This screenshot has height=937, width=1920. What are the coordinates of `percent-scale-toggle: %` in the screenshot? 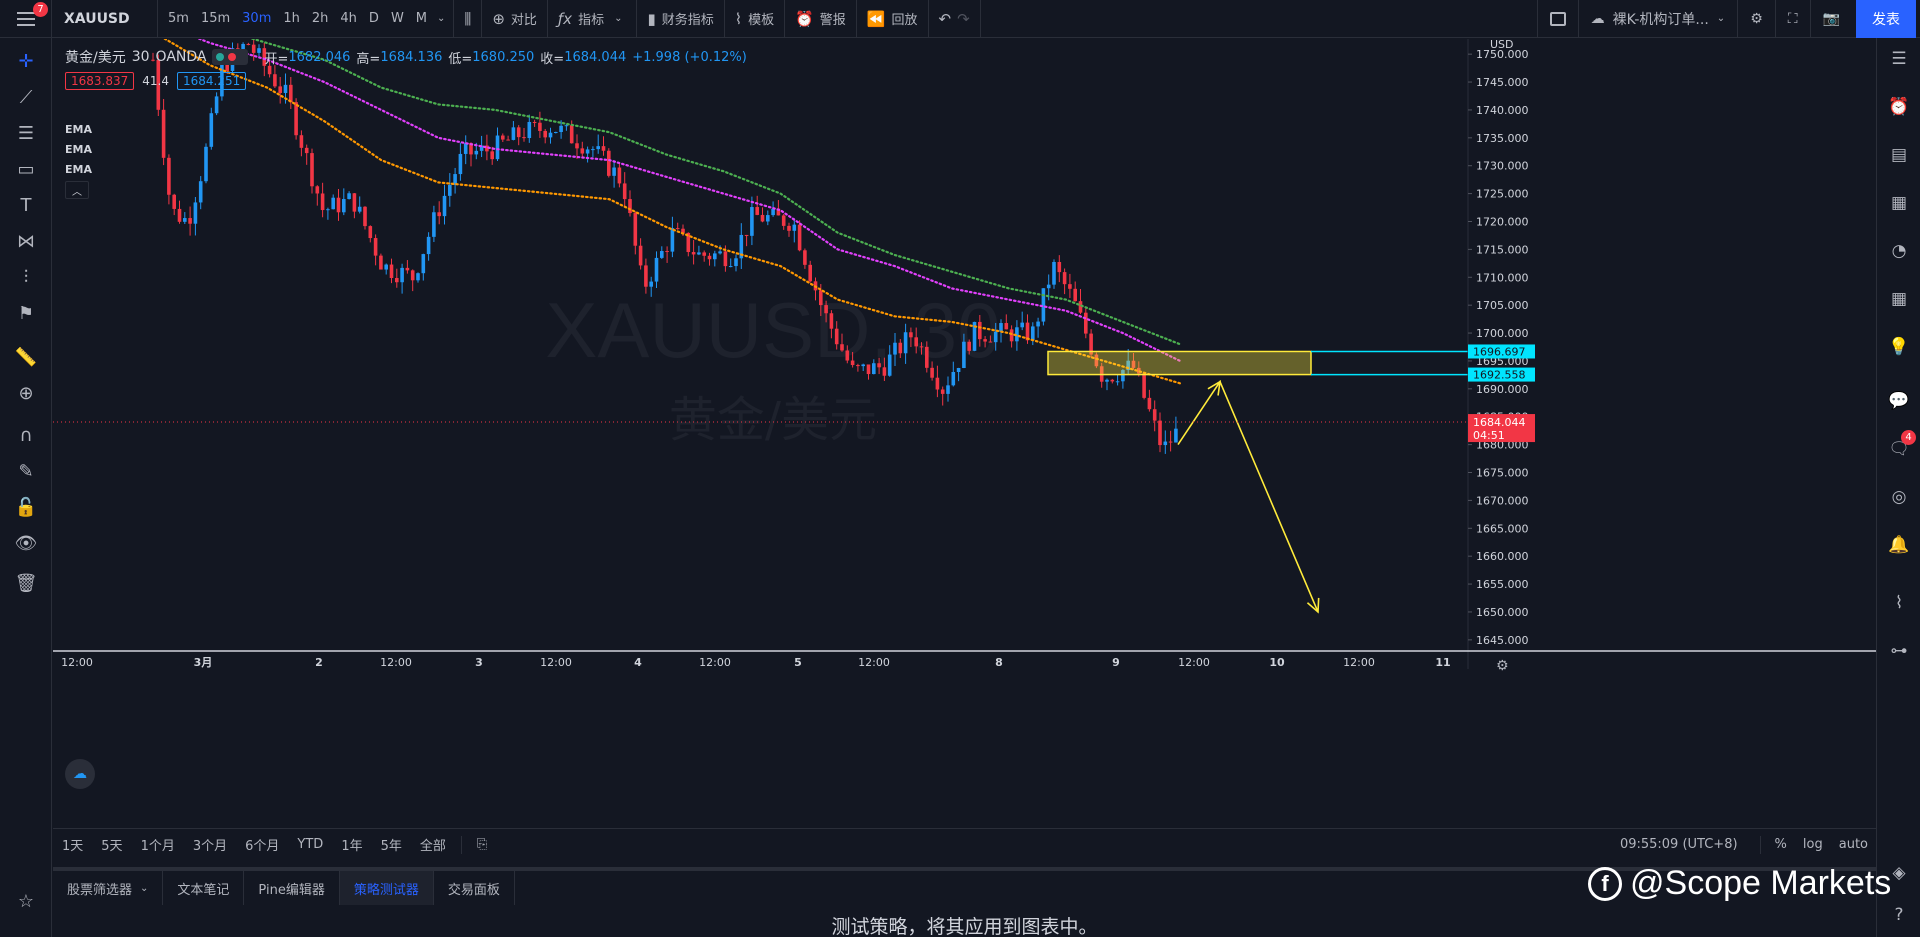 It's located at (1781, 844).